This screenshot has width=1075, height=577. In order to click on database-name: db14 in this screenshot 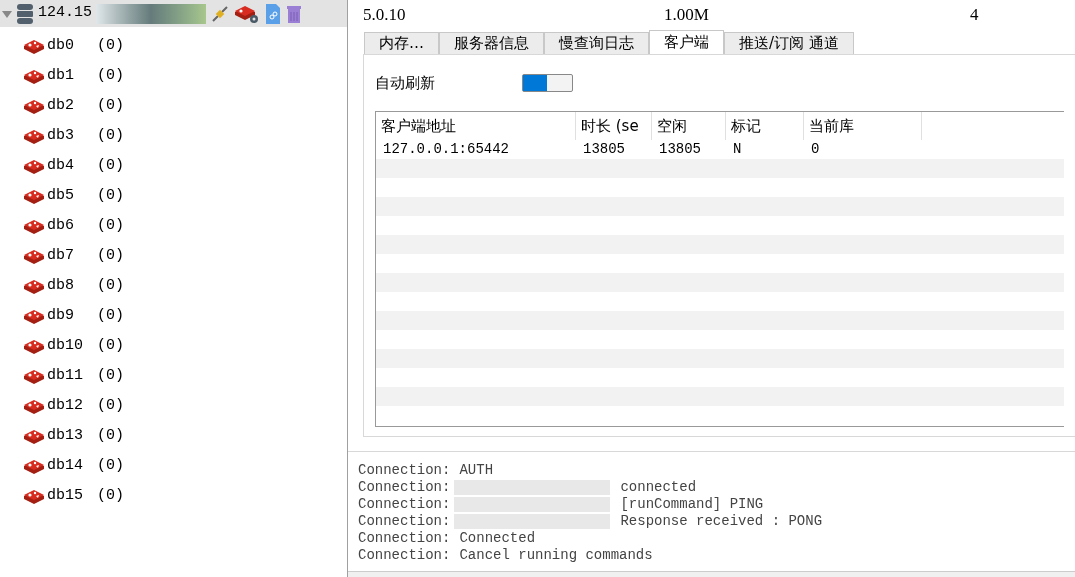, I will do `click(71, 466)`.